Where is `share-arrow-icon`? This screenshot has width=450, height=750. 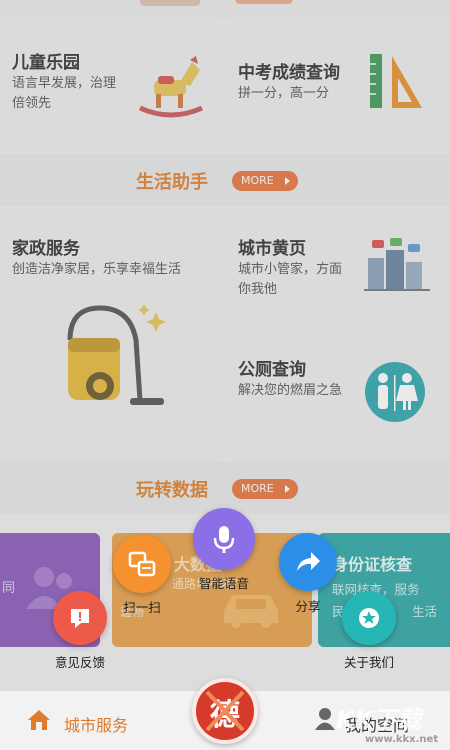 share-arrow-icon is located at coordinates (308, 561).